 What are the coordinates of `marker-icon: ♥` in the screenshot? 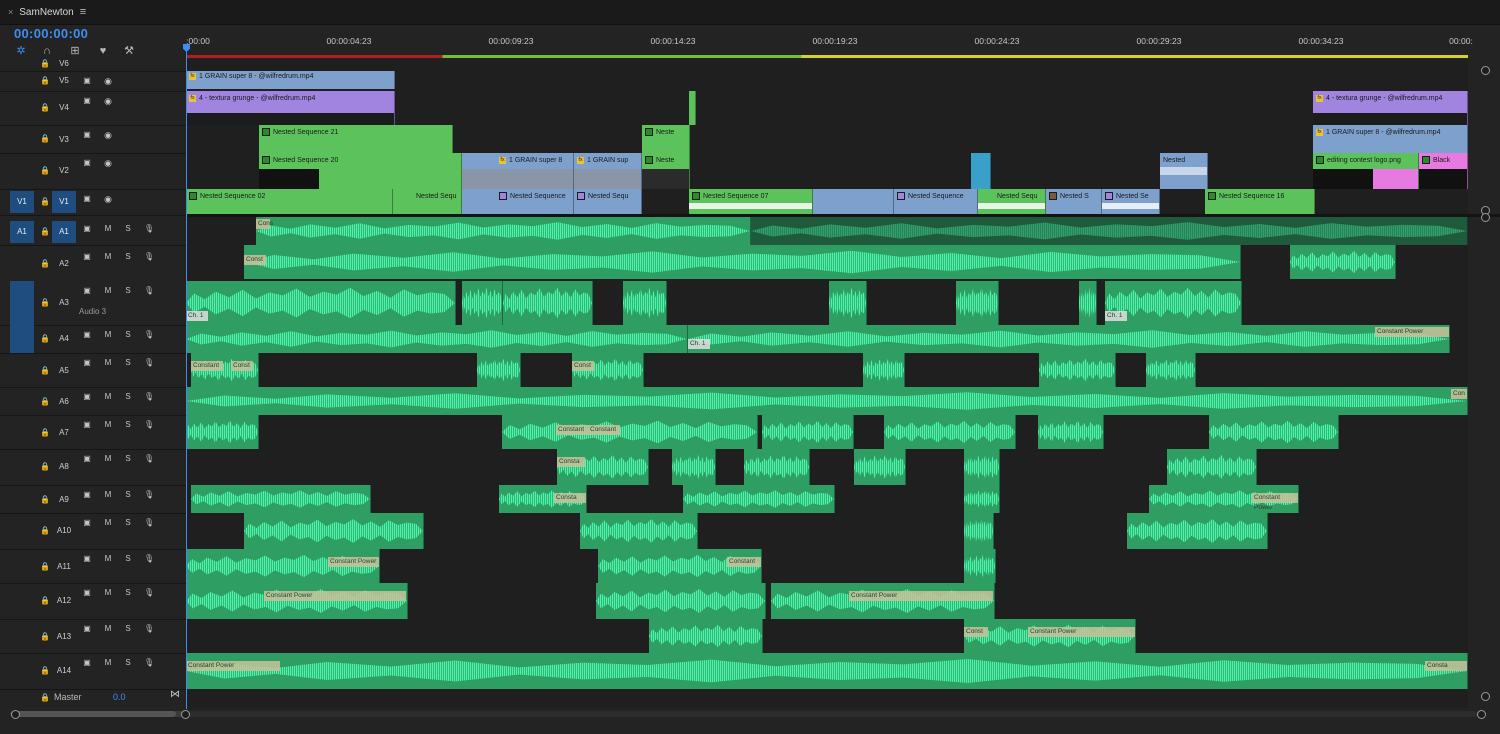 It's located at (103, 51).